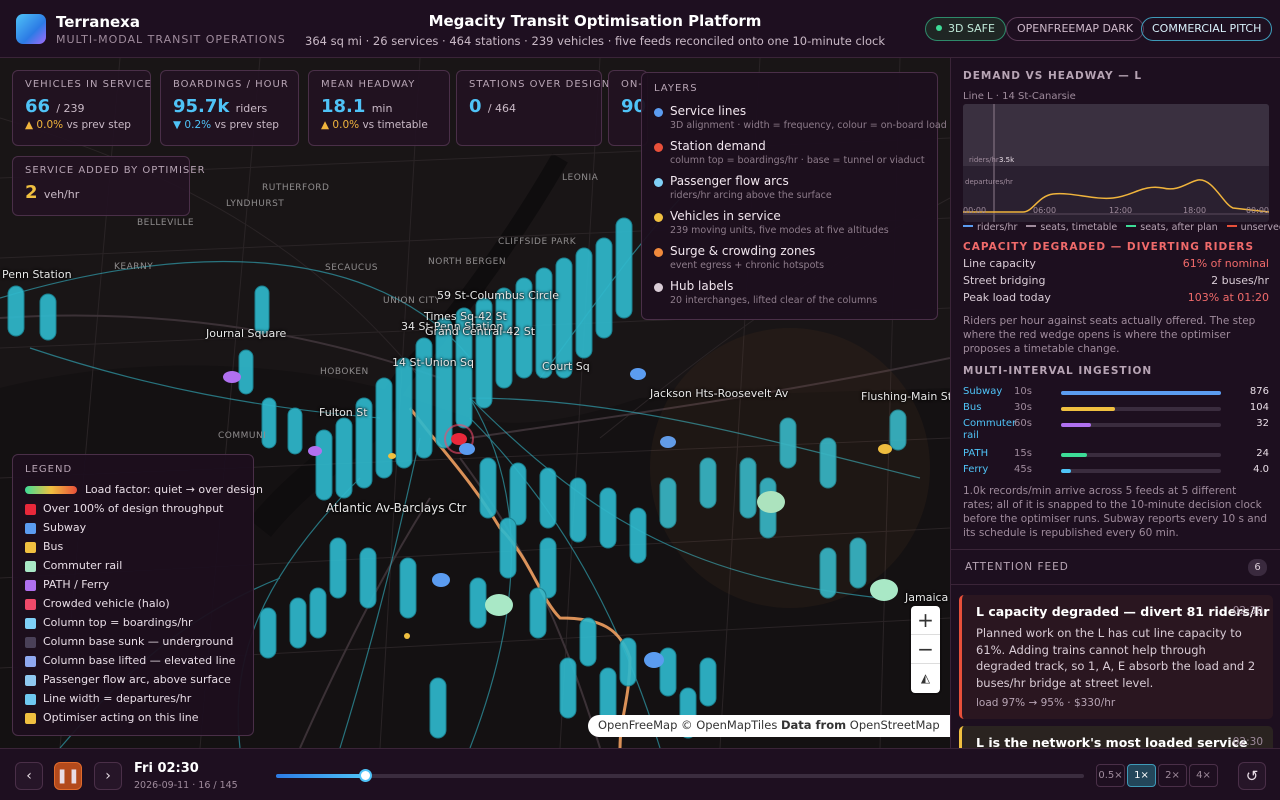 Image resolution: width=1280 pixels, height=800 pixels. Describe the element at coordinates (475, 106) in the screenshot. I see `kpi-value: 0` at that location.